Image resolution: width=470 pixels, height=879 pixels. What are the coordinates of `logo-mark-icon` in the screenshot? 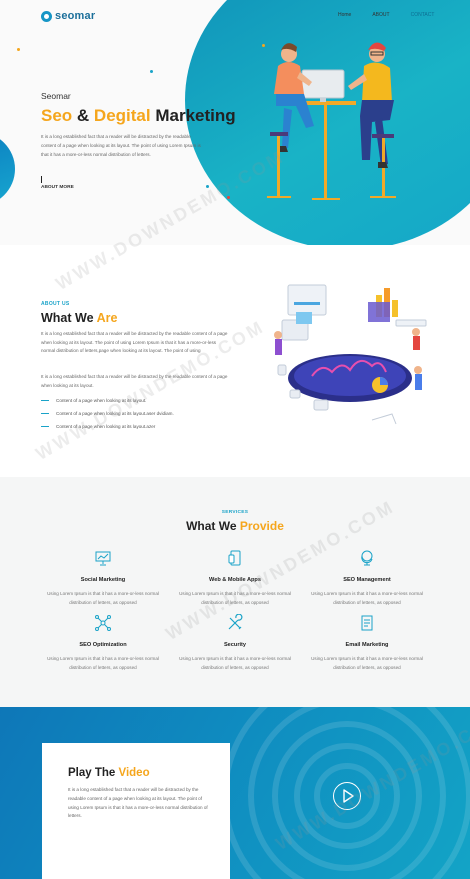 It's located at (46, 16).